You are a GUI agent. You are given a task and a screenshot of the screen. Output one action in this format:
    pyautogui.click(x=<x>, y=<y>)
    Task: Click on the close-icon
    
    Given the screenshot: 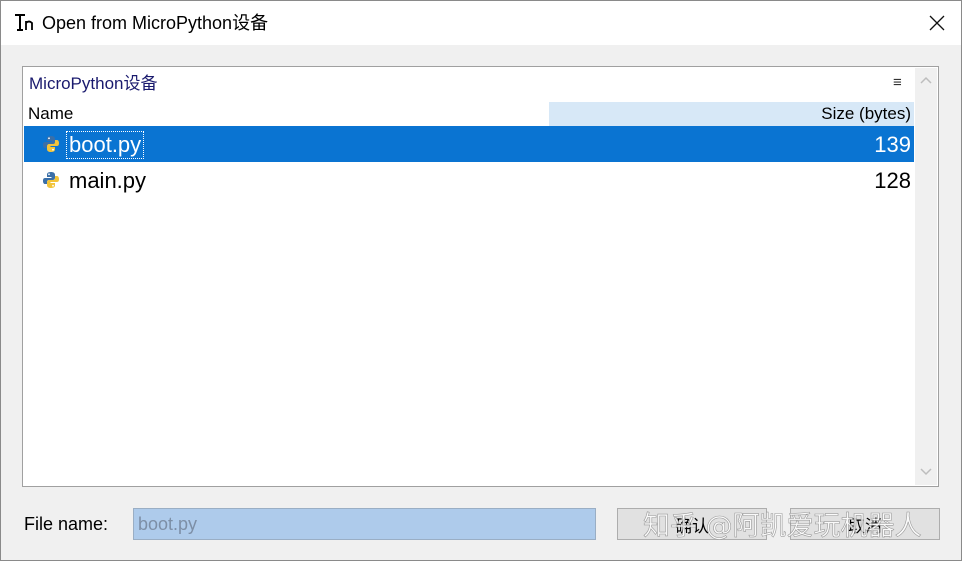 What is the action you would take?
    pyautogui.click(x=937, y=23)
    